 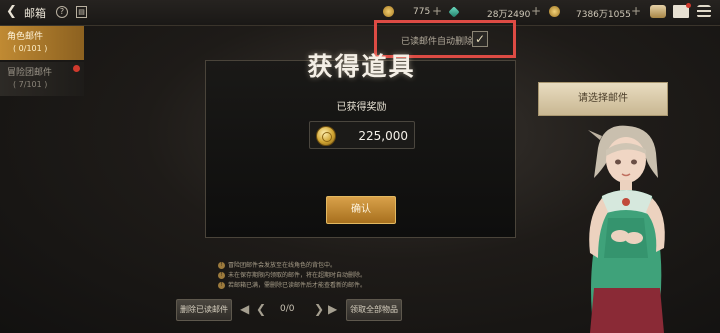 What do you see at coordinates (422, 12) in the screenshot?
I see `currency-value: 775` at bounding box center [422, 12].